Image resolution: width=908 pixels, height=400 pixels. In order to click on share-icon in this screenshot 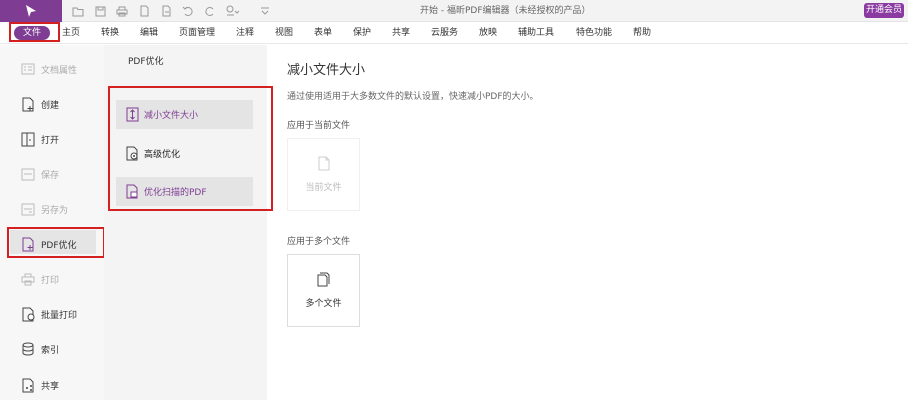, I will do `click(28, 385)`.